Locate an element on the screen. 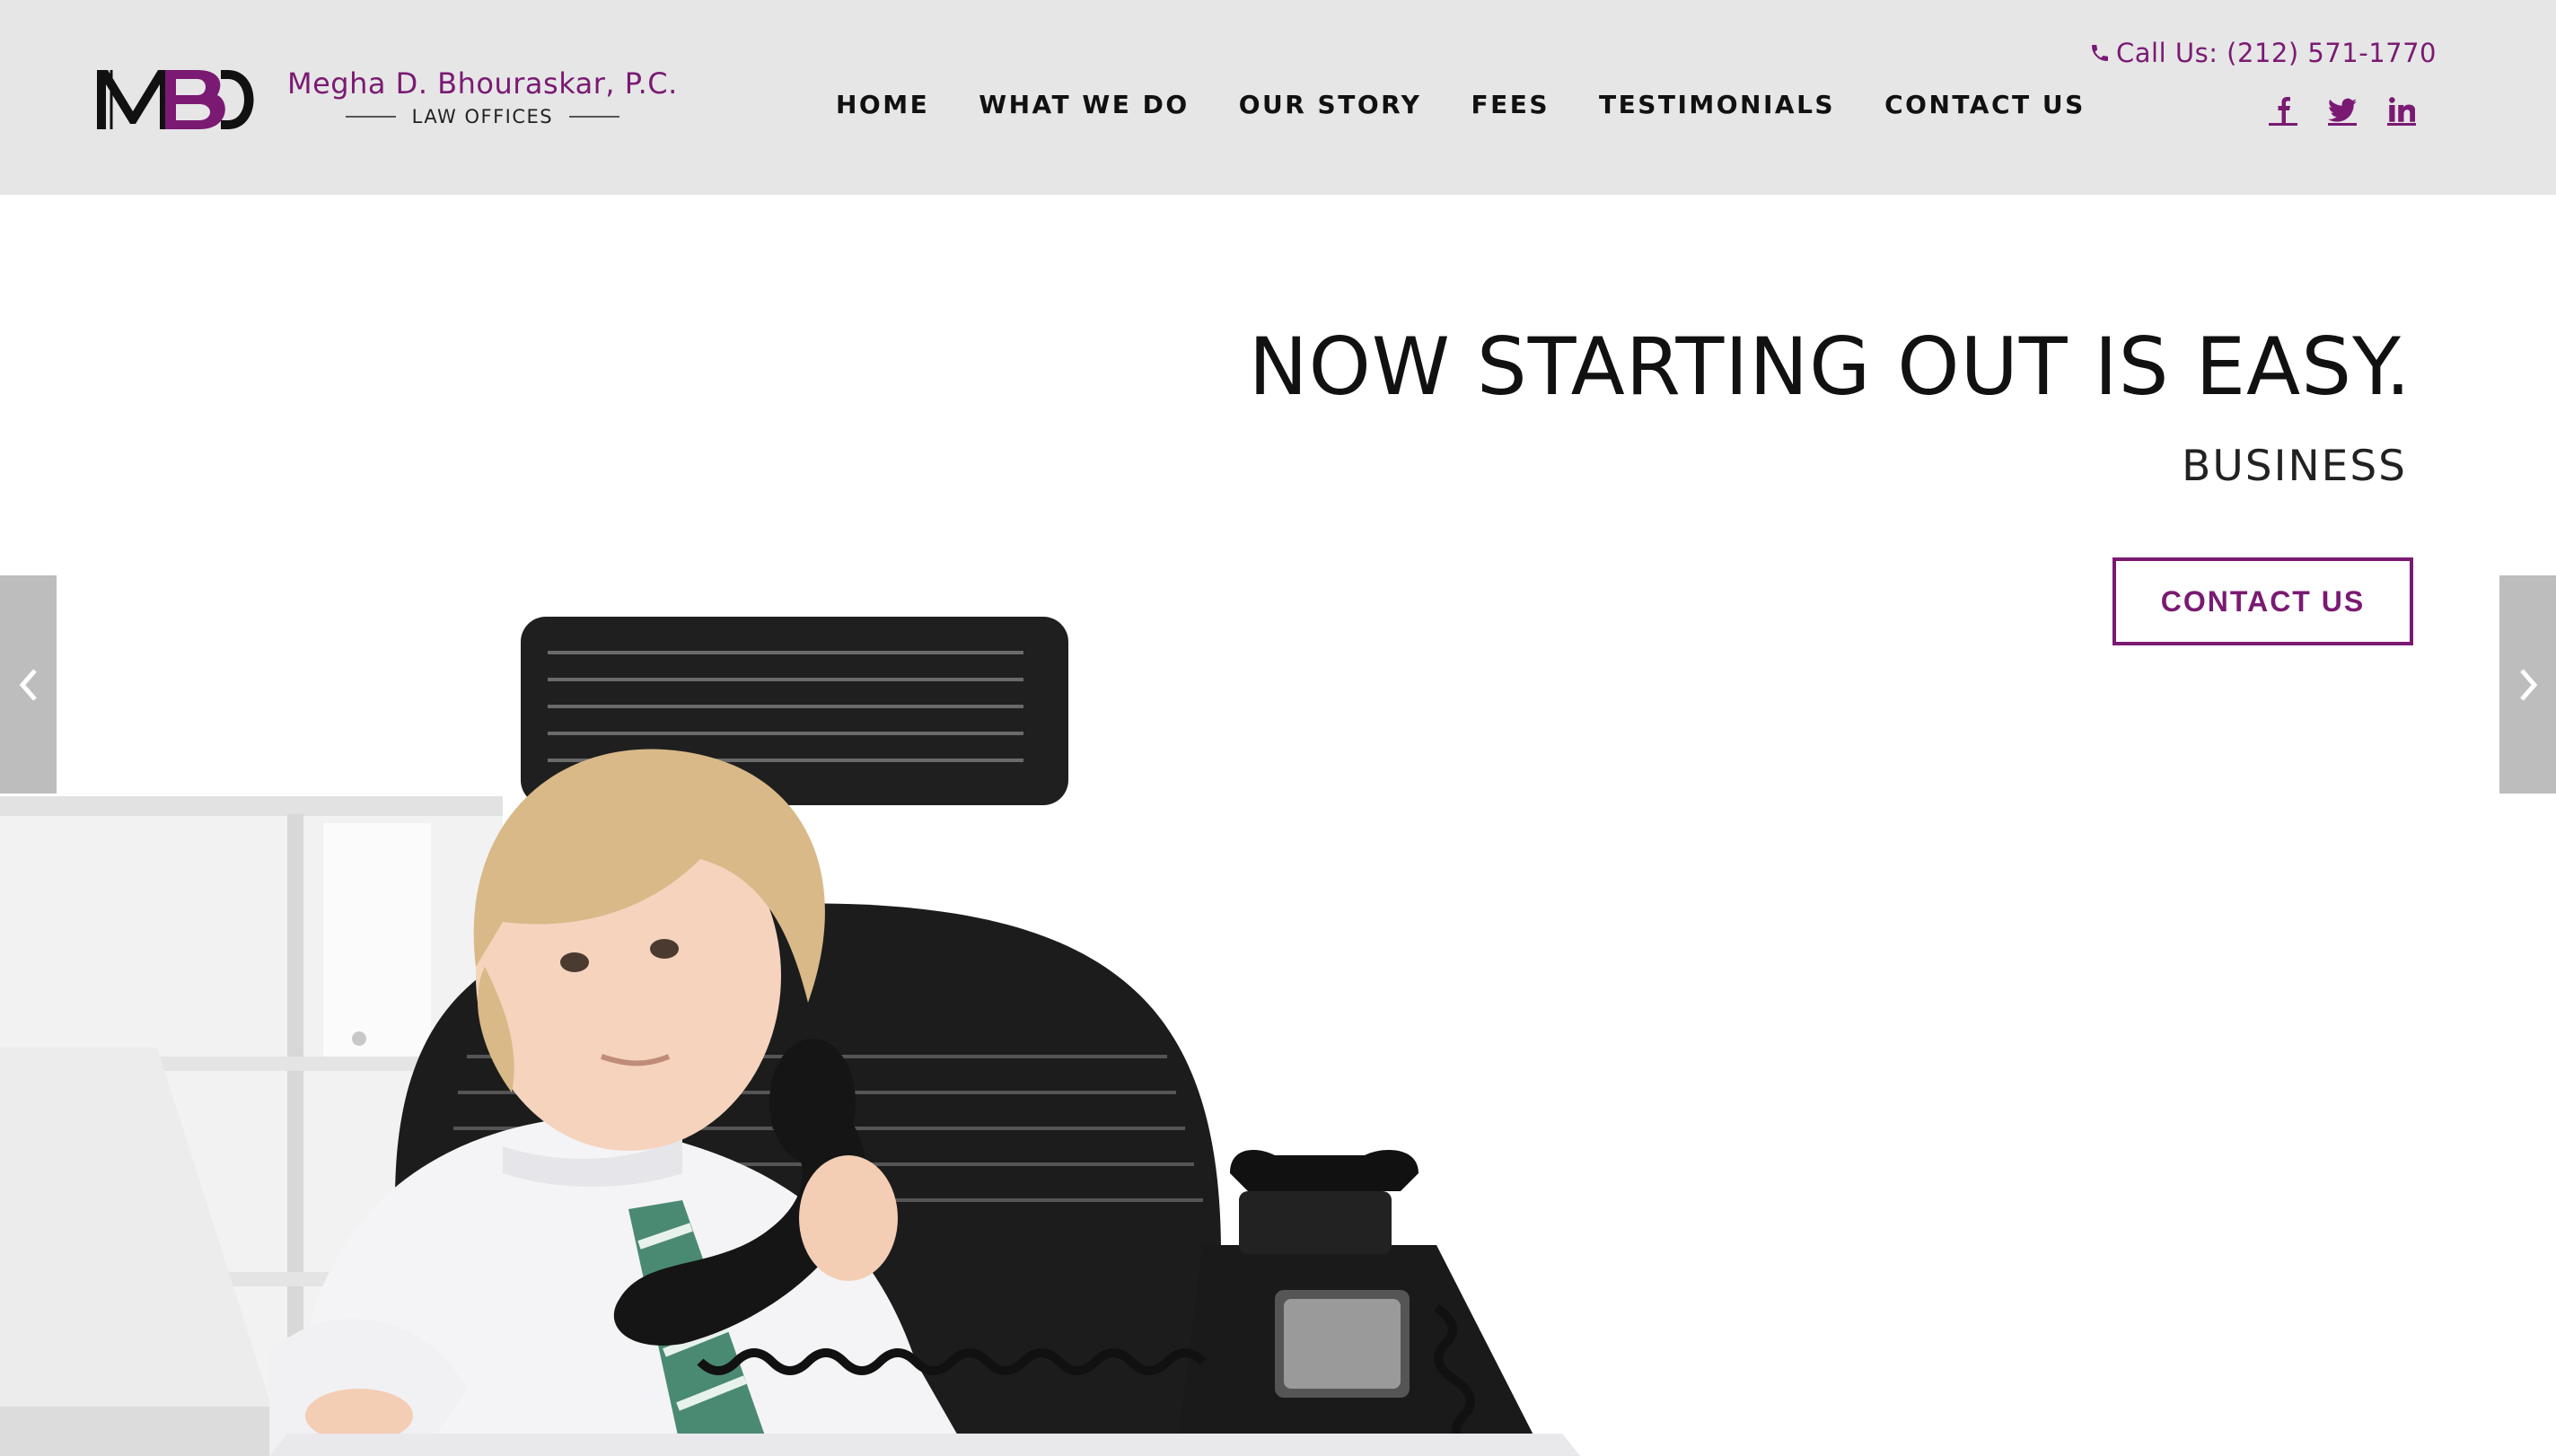  slider-next-button is located at coordinates (2528, 684).